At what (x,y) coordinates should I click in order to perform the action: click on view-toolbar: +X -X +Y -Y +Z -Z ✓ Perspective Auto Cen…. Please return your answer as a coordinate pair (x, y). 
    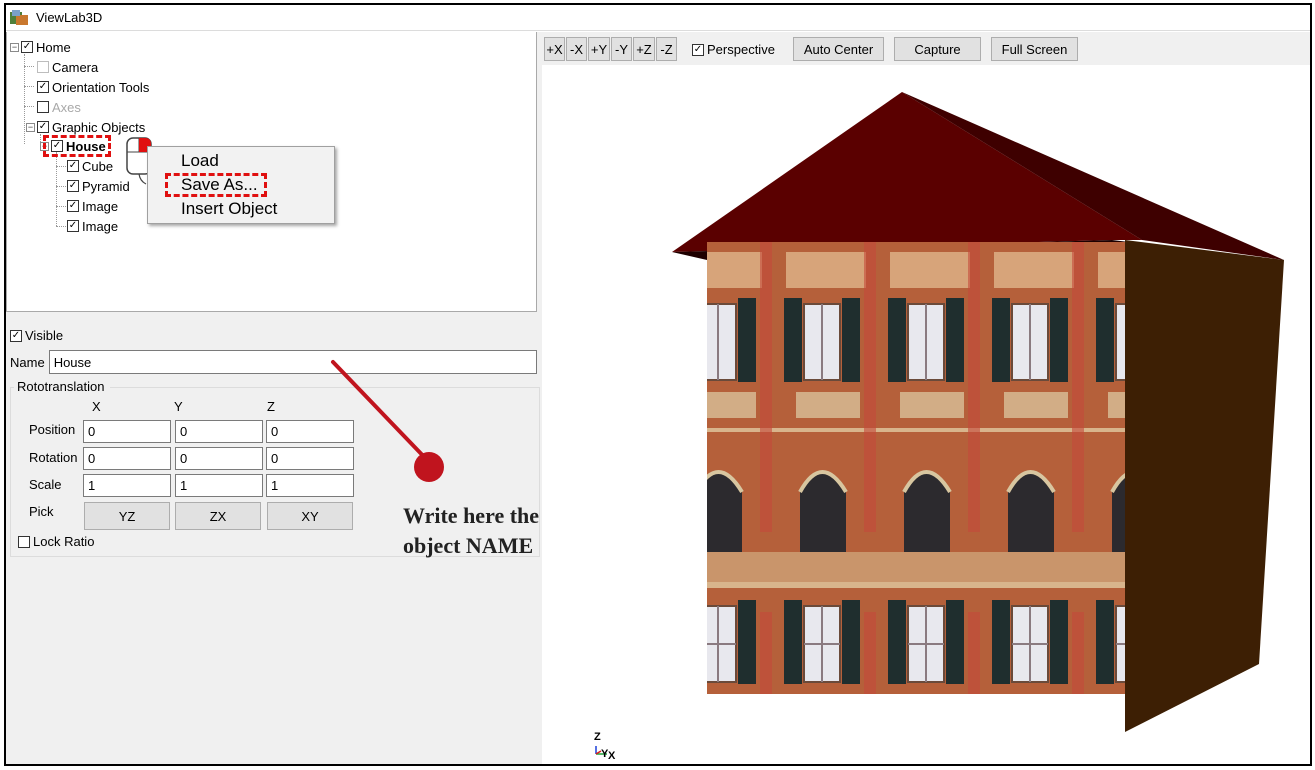
    Looking at the image, I should click on (926, 48).